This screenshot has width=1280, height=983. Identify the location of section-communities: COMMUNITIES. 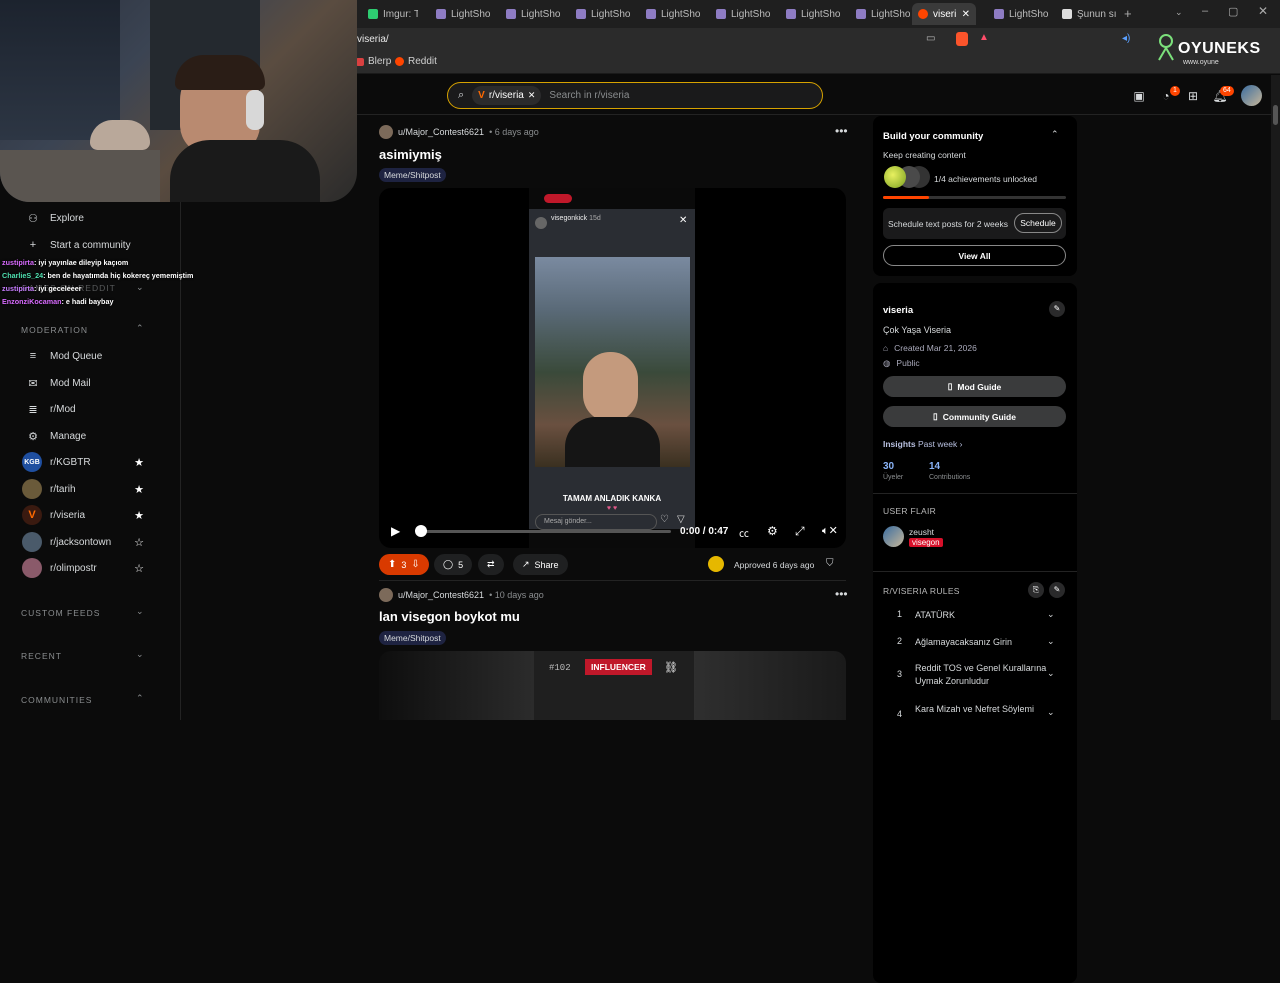
(56, 700).